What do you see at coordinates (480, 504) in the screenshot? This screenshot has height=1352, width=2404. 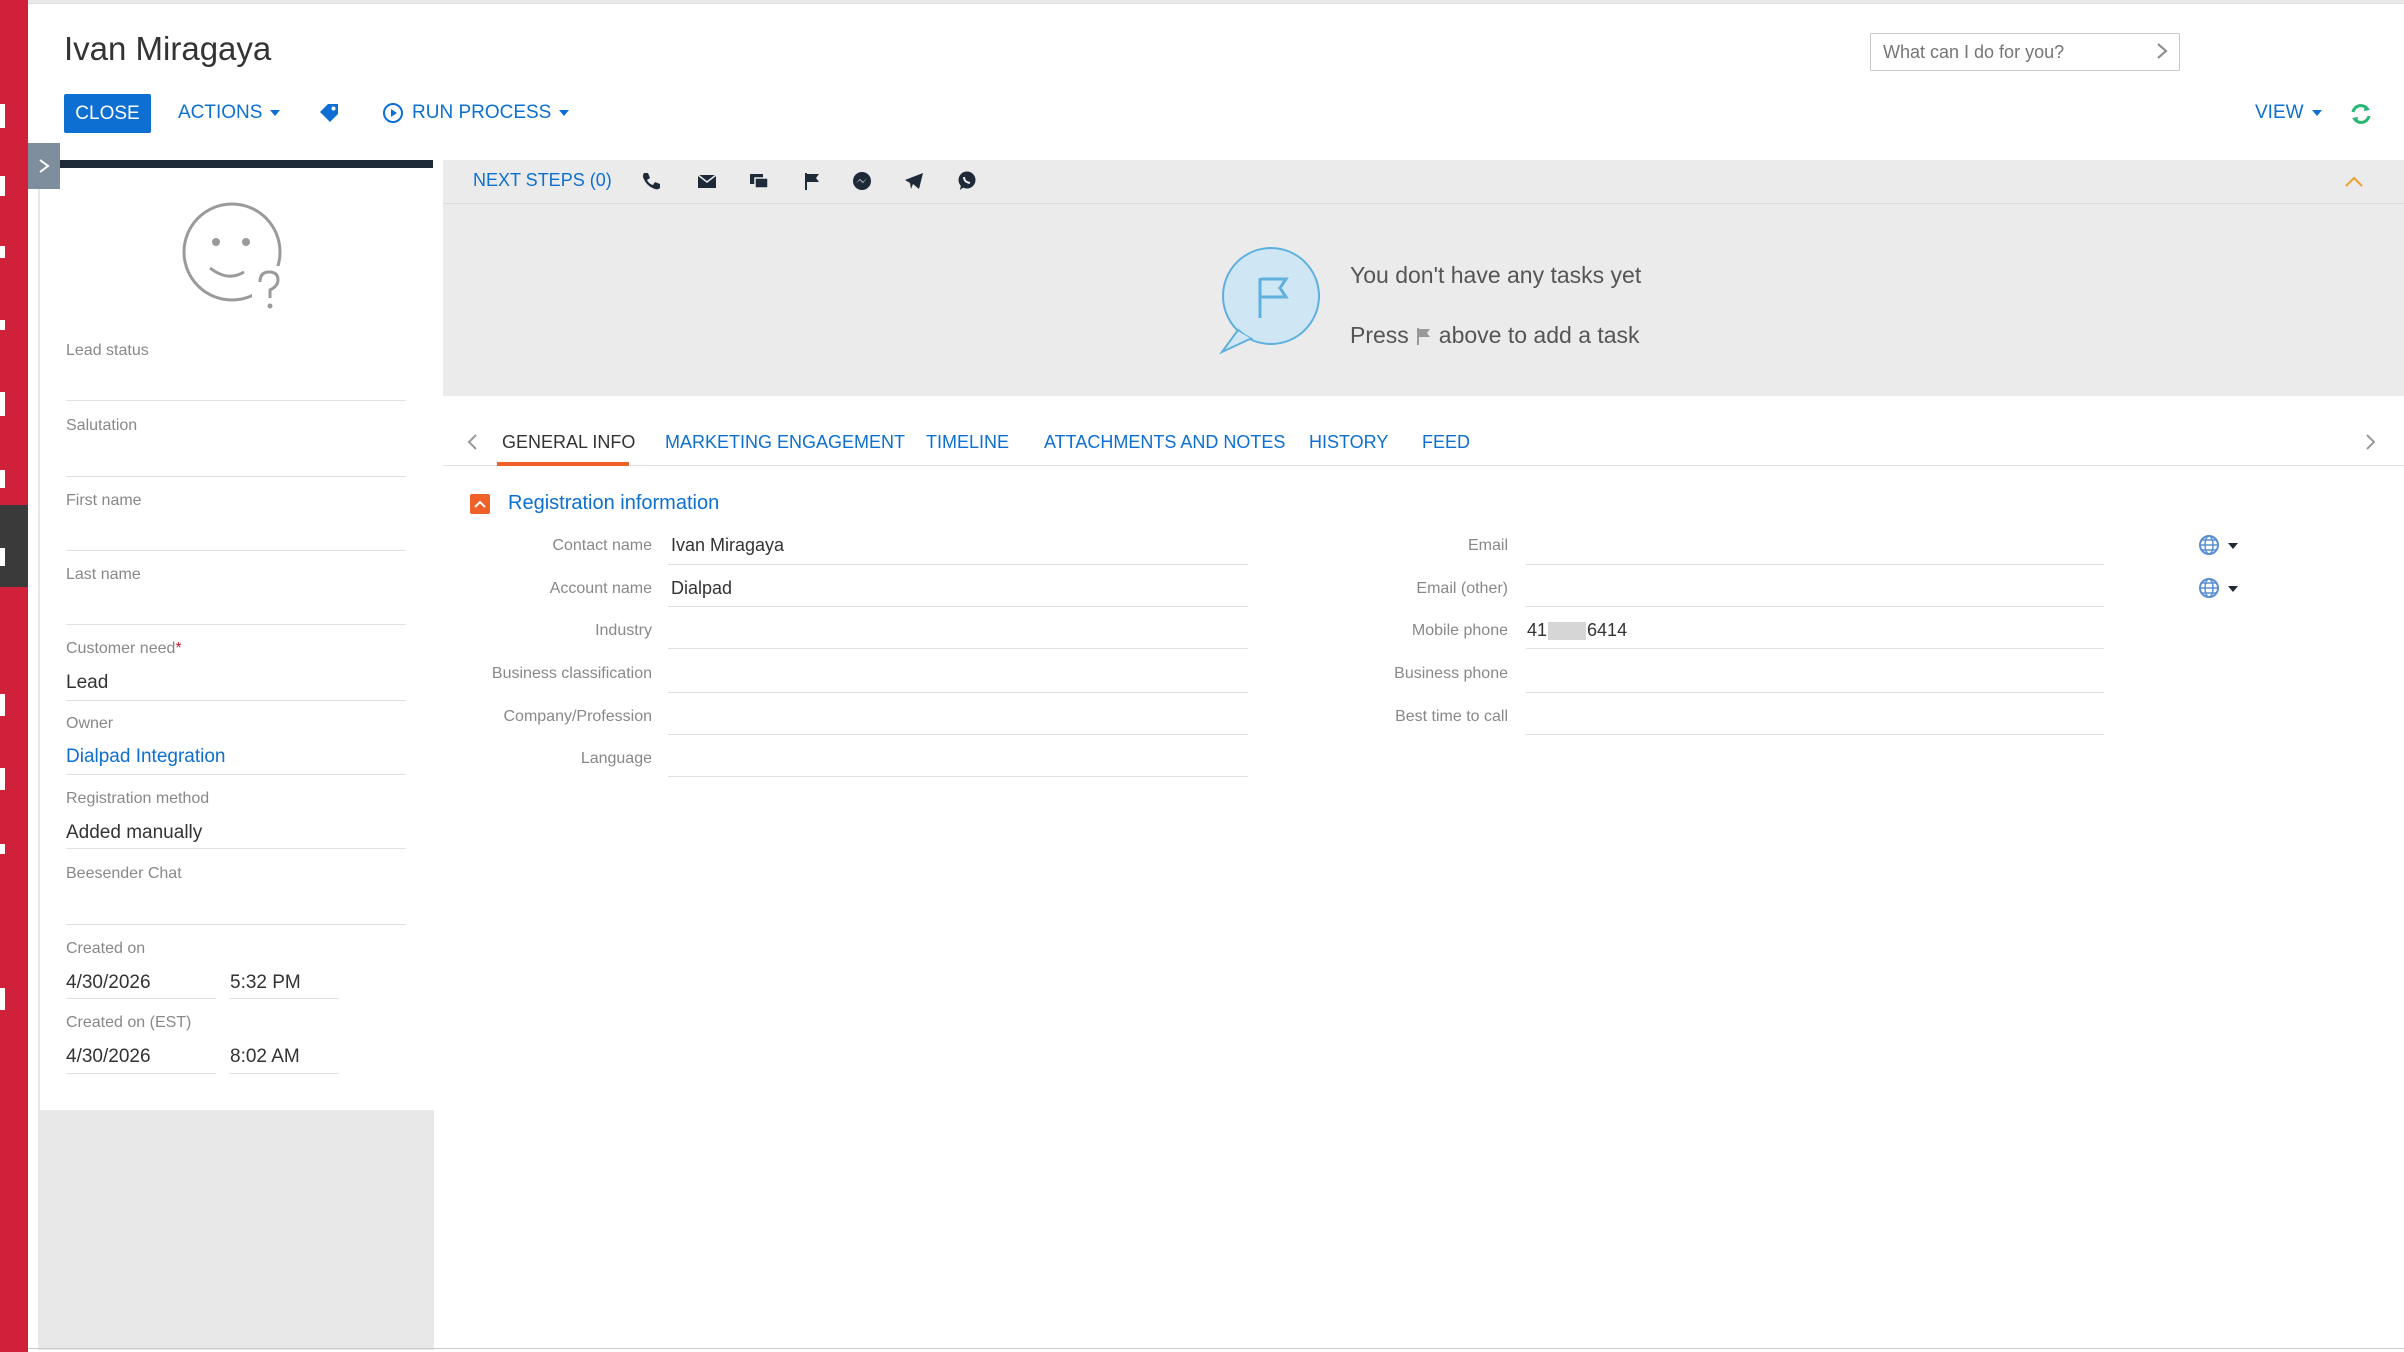 I see `section-collapse-button` at bounding box center [480, 504].